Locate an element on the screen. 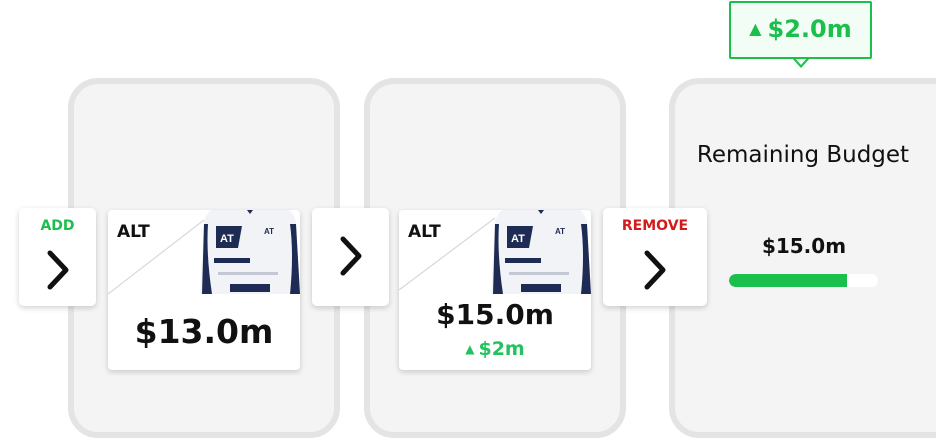 The height and width of the screenshot is (438, 936). driver-card-current: ALT AT AT $13.0m is located at coordinates (204, 290).